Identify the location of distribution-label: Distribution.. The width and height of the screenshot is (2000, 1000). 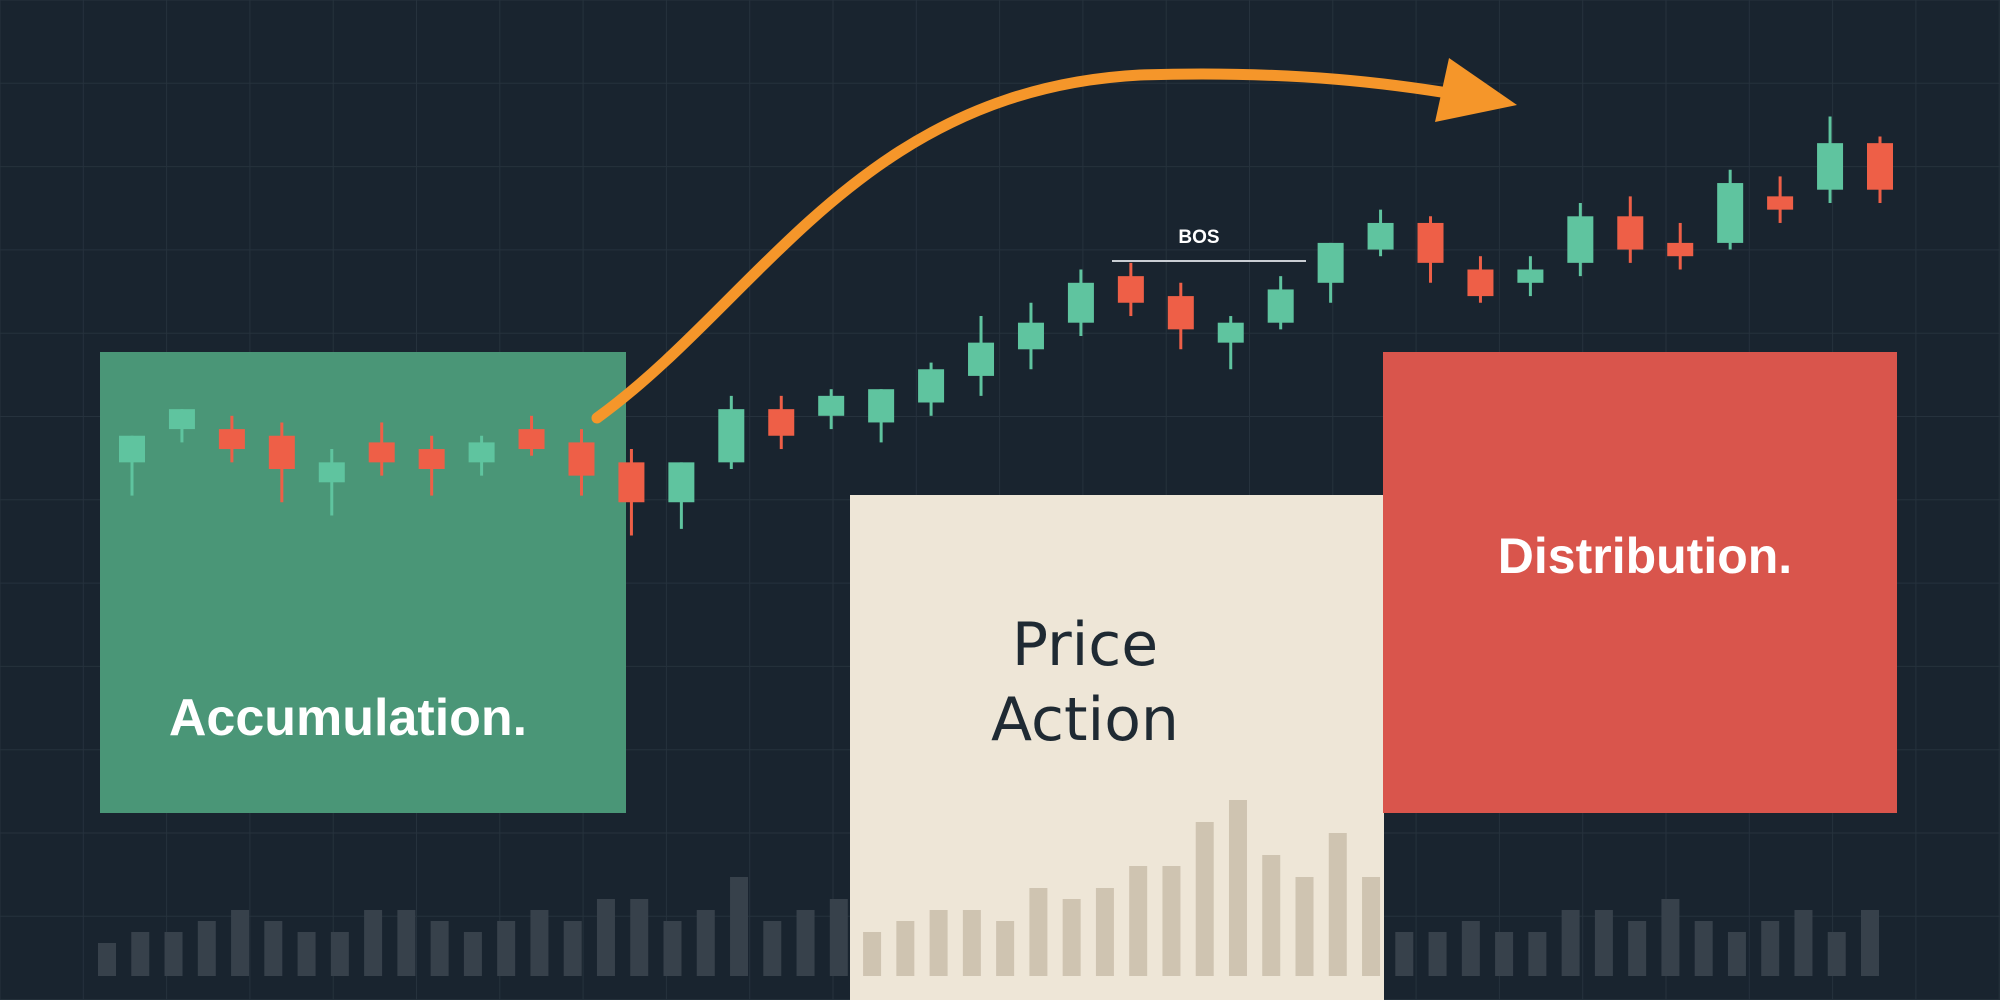
(1645, 556).